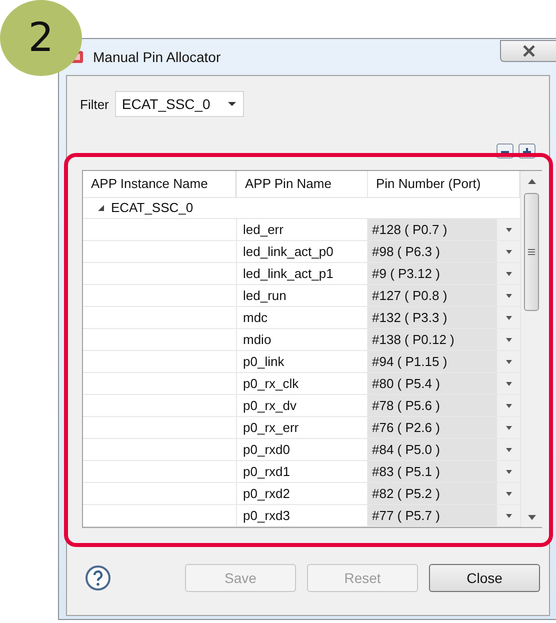 The height and width of the screenshot is (623, 556). I want to click on close-icon, so click(529, 51).